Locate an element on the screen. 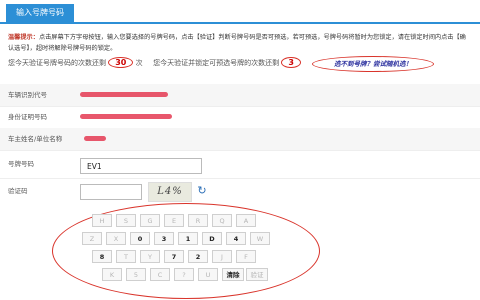 This screenshot has height=300, width=480. keypad-key: U is located at coordinates (208, 274).